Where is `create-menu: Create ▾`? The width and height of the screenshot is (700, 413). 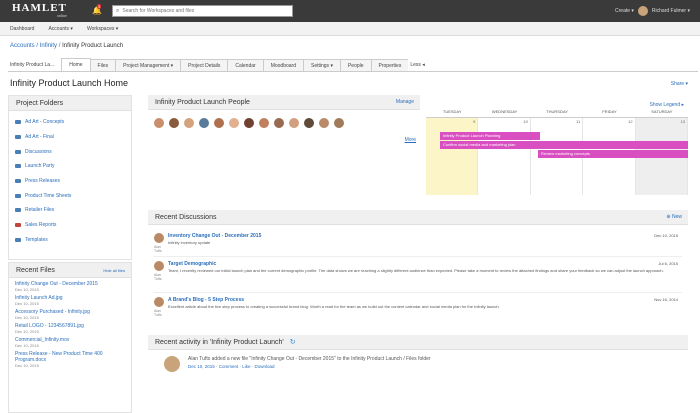 create-menu: Create ▾ is located at coordinates (624, 11).